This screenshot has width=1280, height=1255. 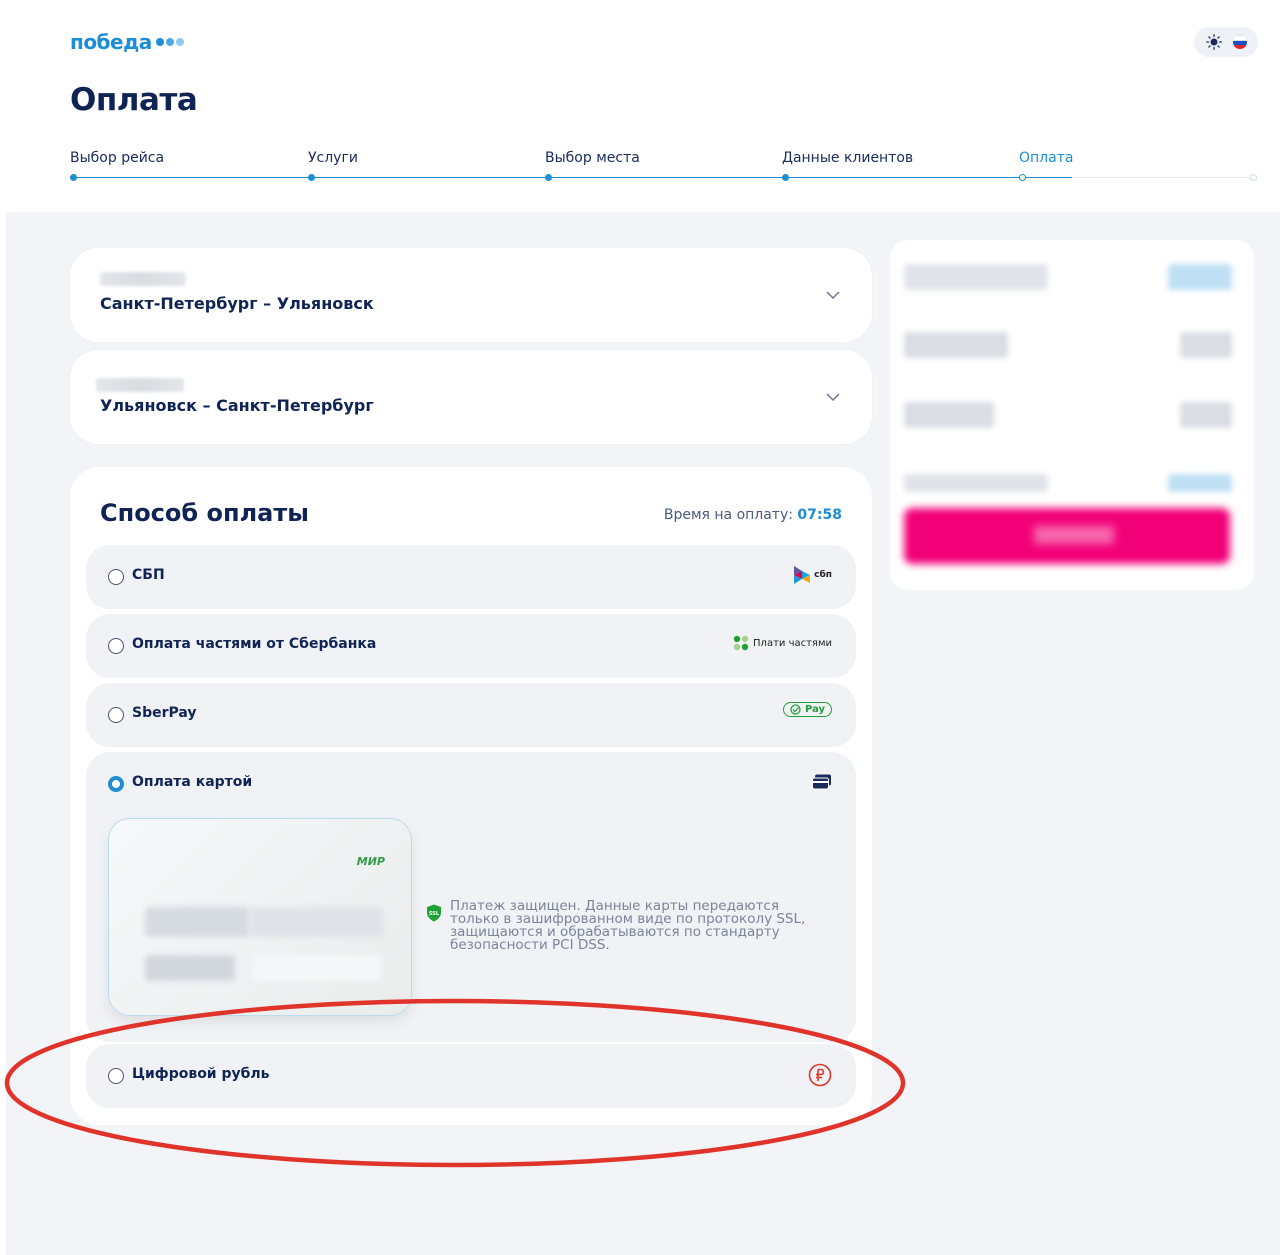 I want to click on step-customers: Данные клиентов, so click(x=848, y=165).